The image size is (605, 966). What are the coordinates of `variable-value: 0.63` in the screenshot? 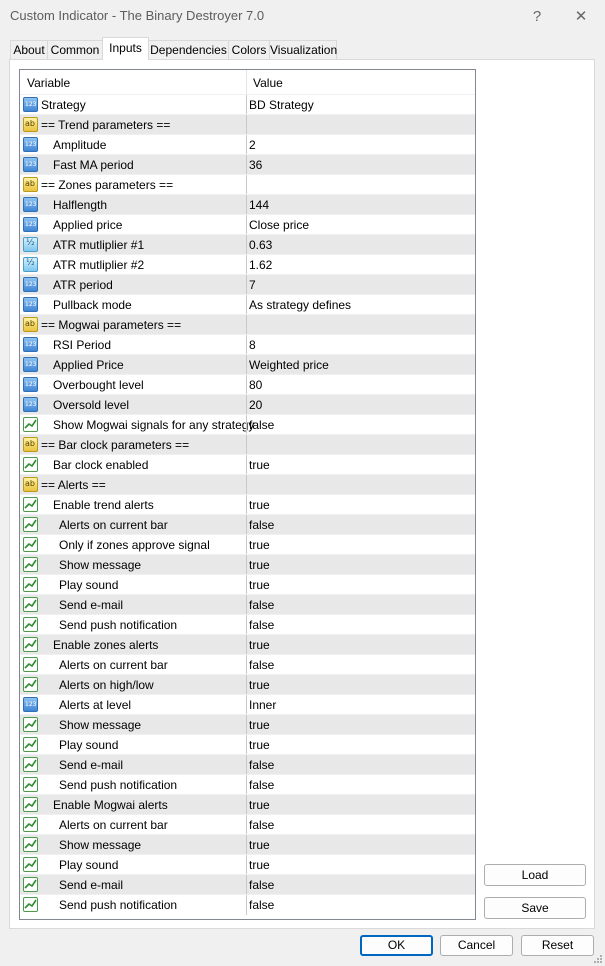 It's located at (260, 245).